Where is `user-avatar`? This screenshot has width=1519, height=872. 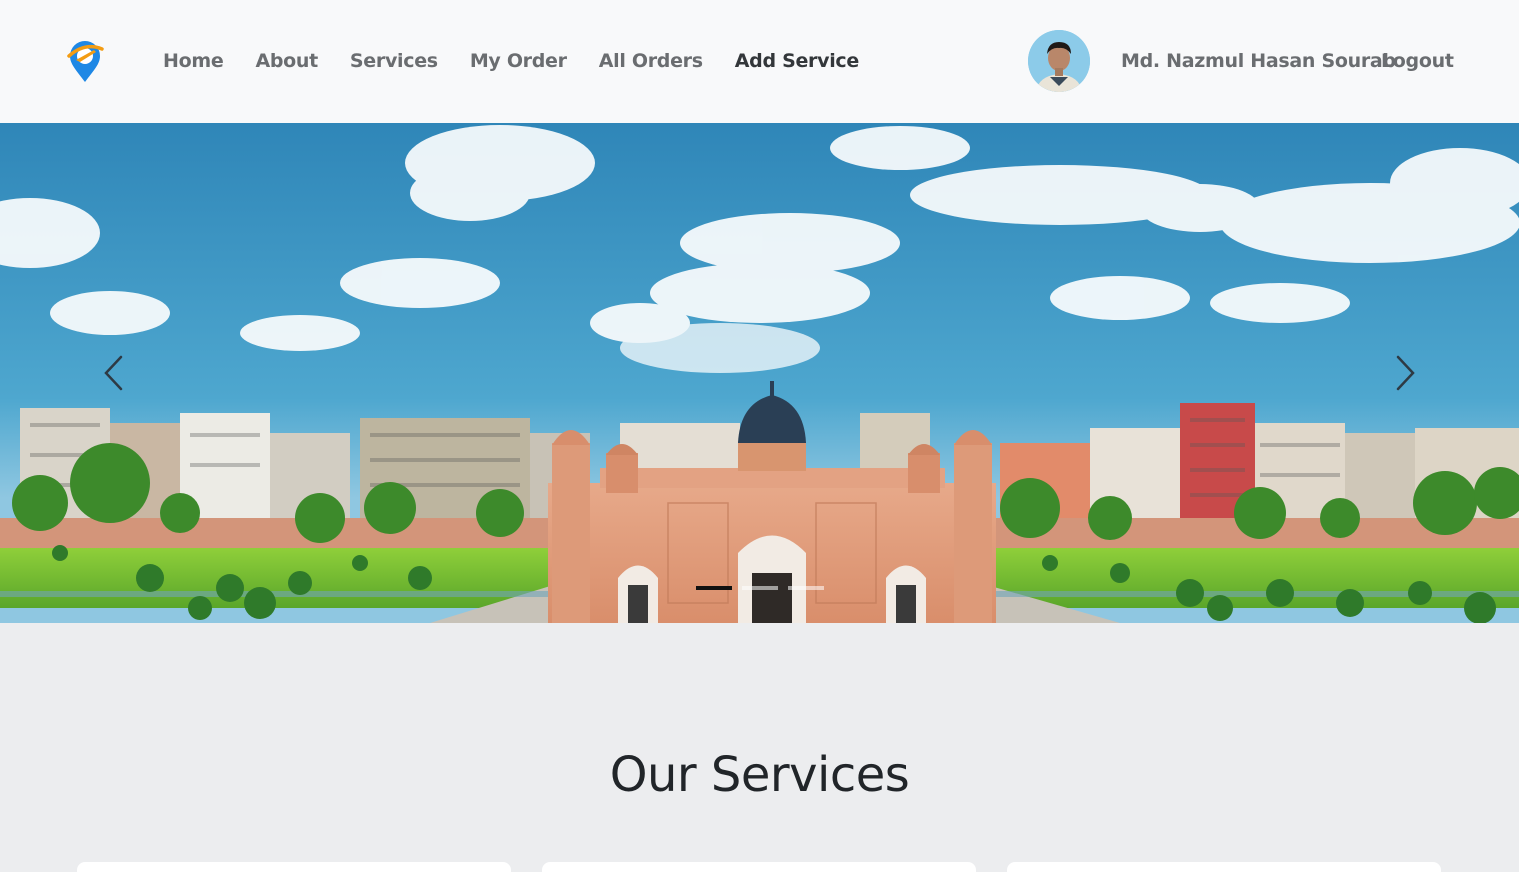 user-avatar is located at coordinates (1059, 61).